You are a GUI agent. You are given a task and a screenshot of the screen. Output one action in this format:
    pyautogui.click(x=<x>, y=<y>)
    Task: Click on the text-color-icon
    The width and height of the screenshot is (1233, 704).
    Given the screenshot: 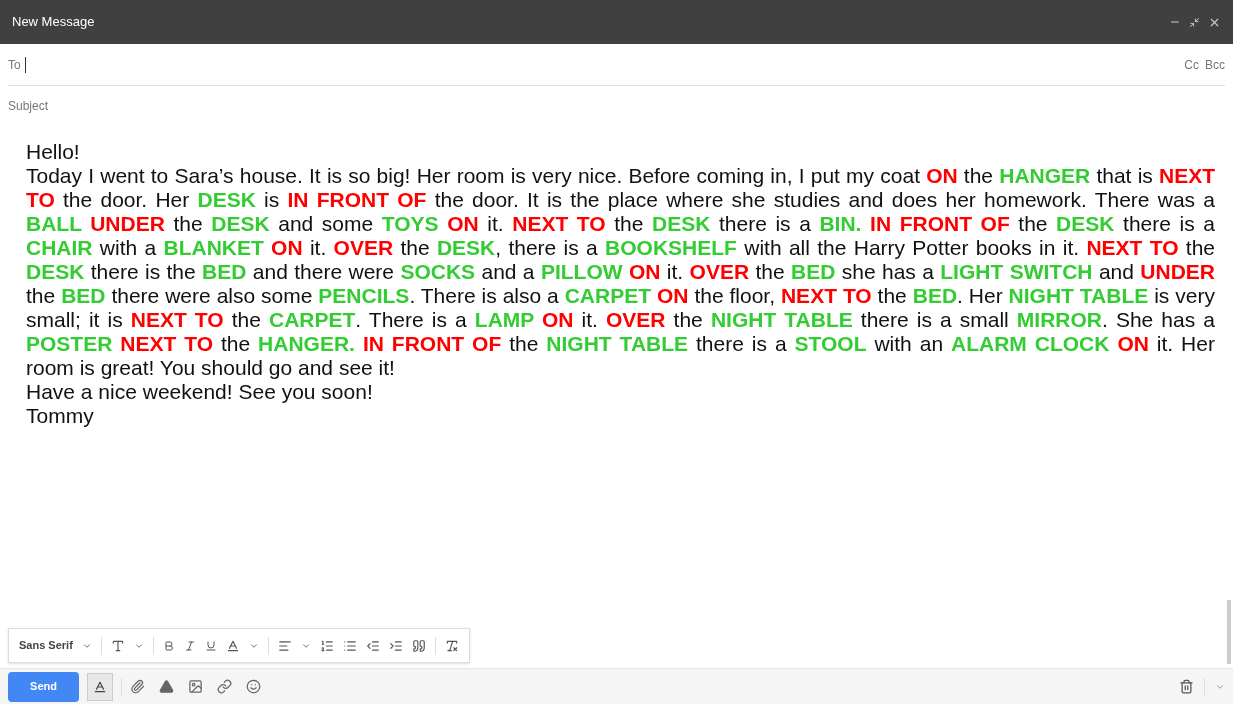 What is the action you would take?
    pyautogui.click(x=232, y=645)
    